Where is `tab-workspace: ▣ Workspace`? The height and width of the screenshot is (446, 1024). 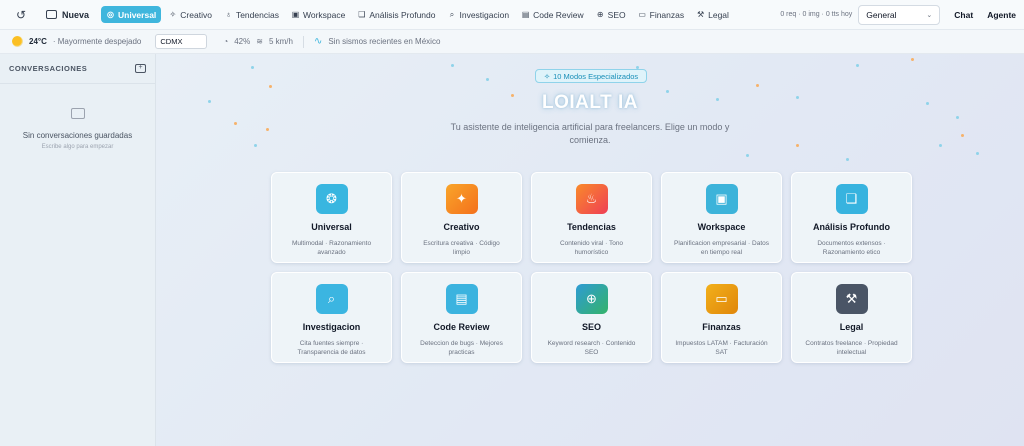 tab-workspace: ▣ Workspace is located at coordinates (318, 14).